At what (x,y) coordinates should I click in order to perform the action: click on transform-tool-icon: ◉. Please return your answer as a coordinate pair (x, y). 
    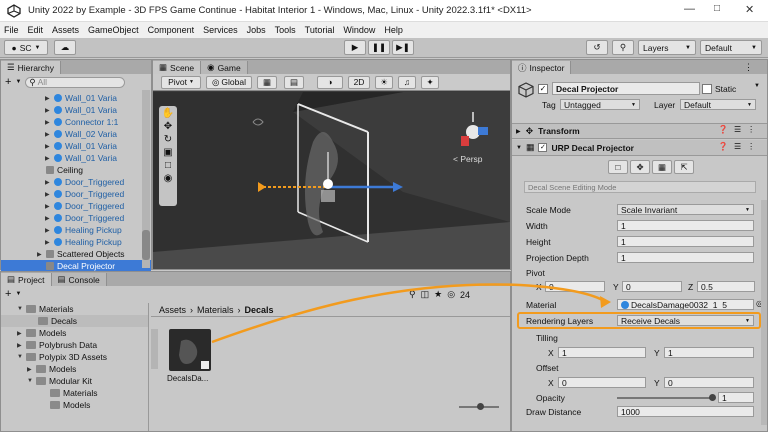
    Looking at the image, I should click on (168, 178).